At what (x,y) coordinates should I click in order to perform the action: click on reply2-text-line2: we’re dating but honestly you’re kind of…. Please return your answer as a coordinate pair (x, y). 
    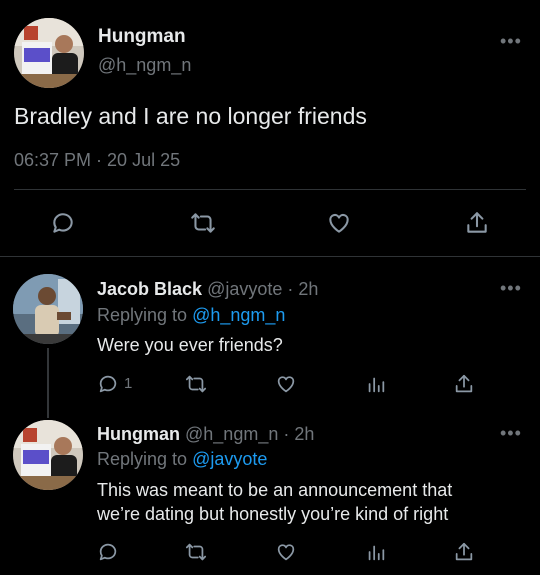
    Looking at the image, I should click on (273, 514).